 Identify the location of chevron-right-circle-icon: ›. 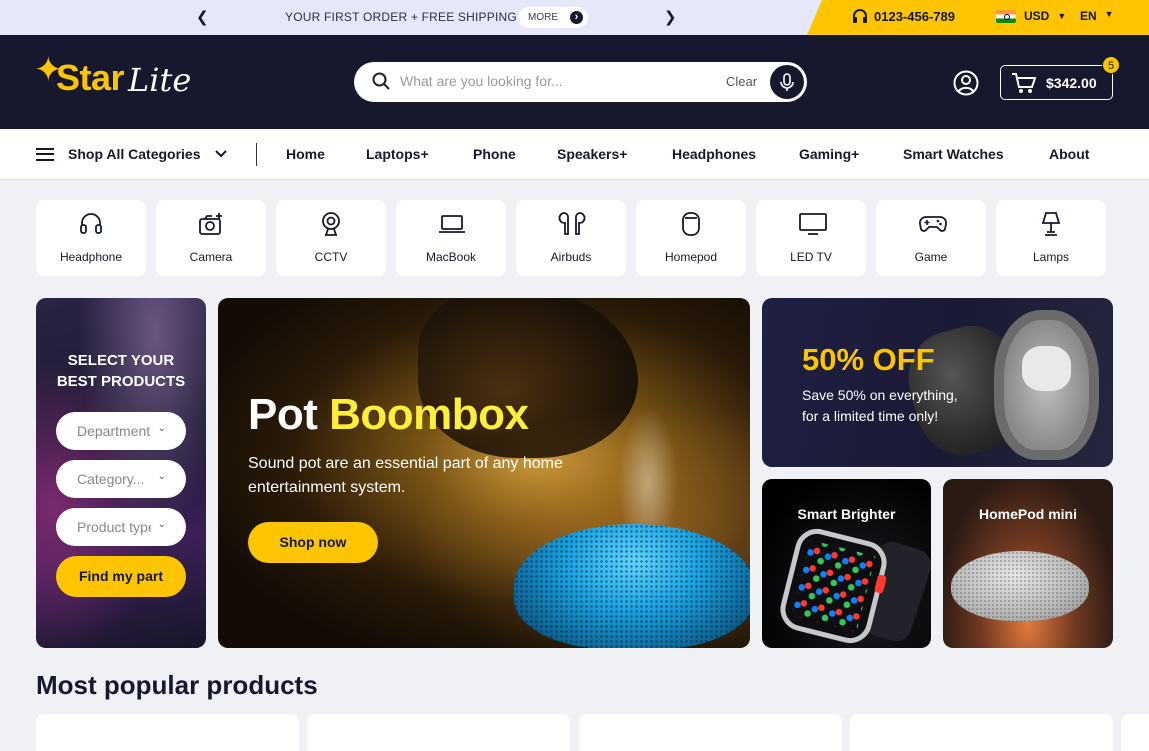
(576, 17).